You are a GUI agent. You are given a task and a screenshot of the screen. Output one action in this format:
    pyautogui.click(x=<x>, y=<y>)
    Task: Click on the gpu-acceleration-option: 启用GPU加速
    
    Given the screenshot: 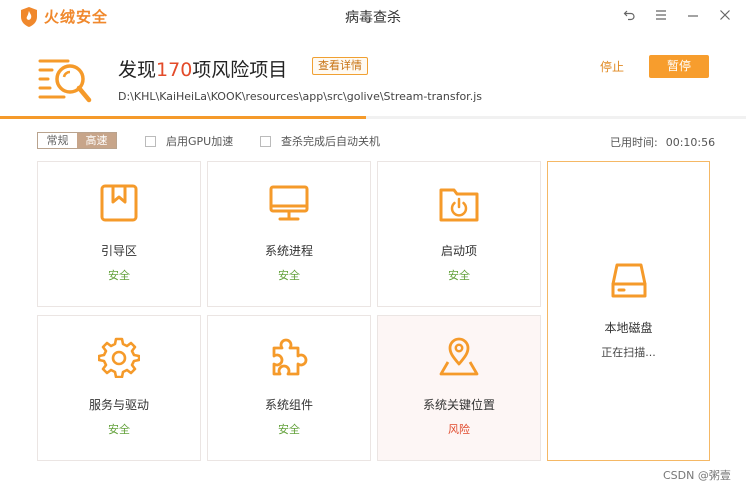 What is the action you would take?
    pyautogui.click(x=189, y=141)
    